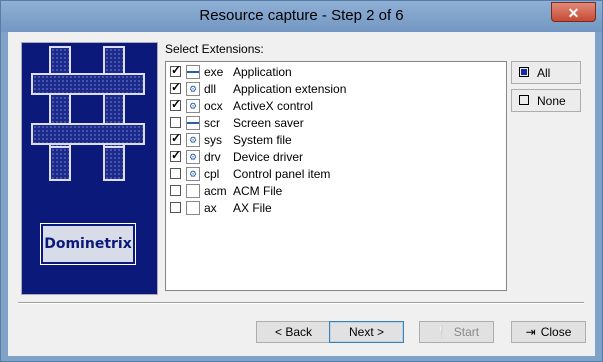 The image size is (603, 362). What do you see at coordinates (301, 303) in the screenshot?
I see `divider` at bounding box center [301, 303].